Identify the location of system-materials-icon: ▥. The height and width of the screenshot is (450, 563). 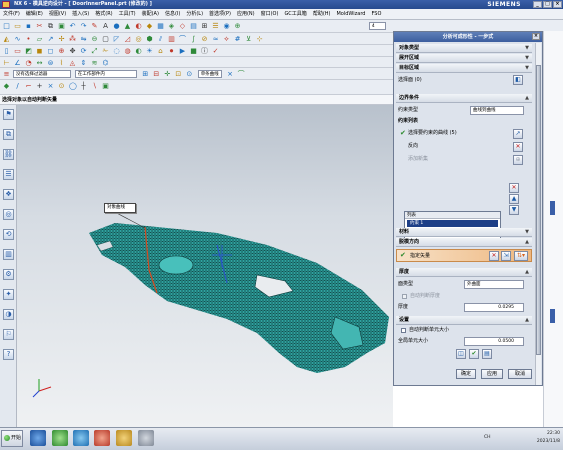
(8, 254).